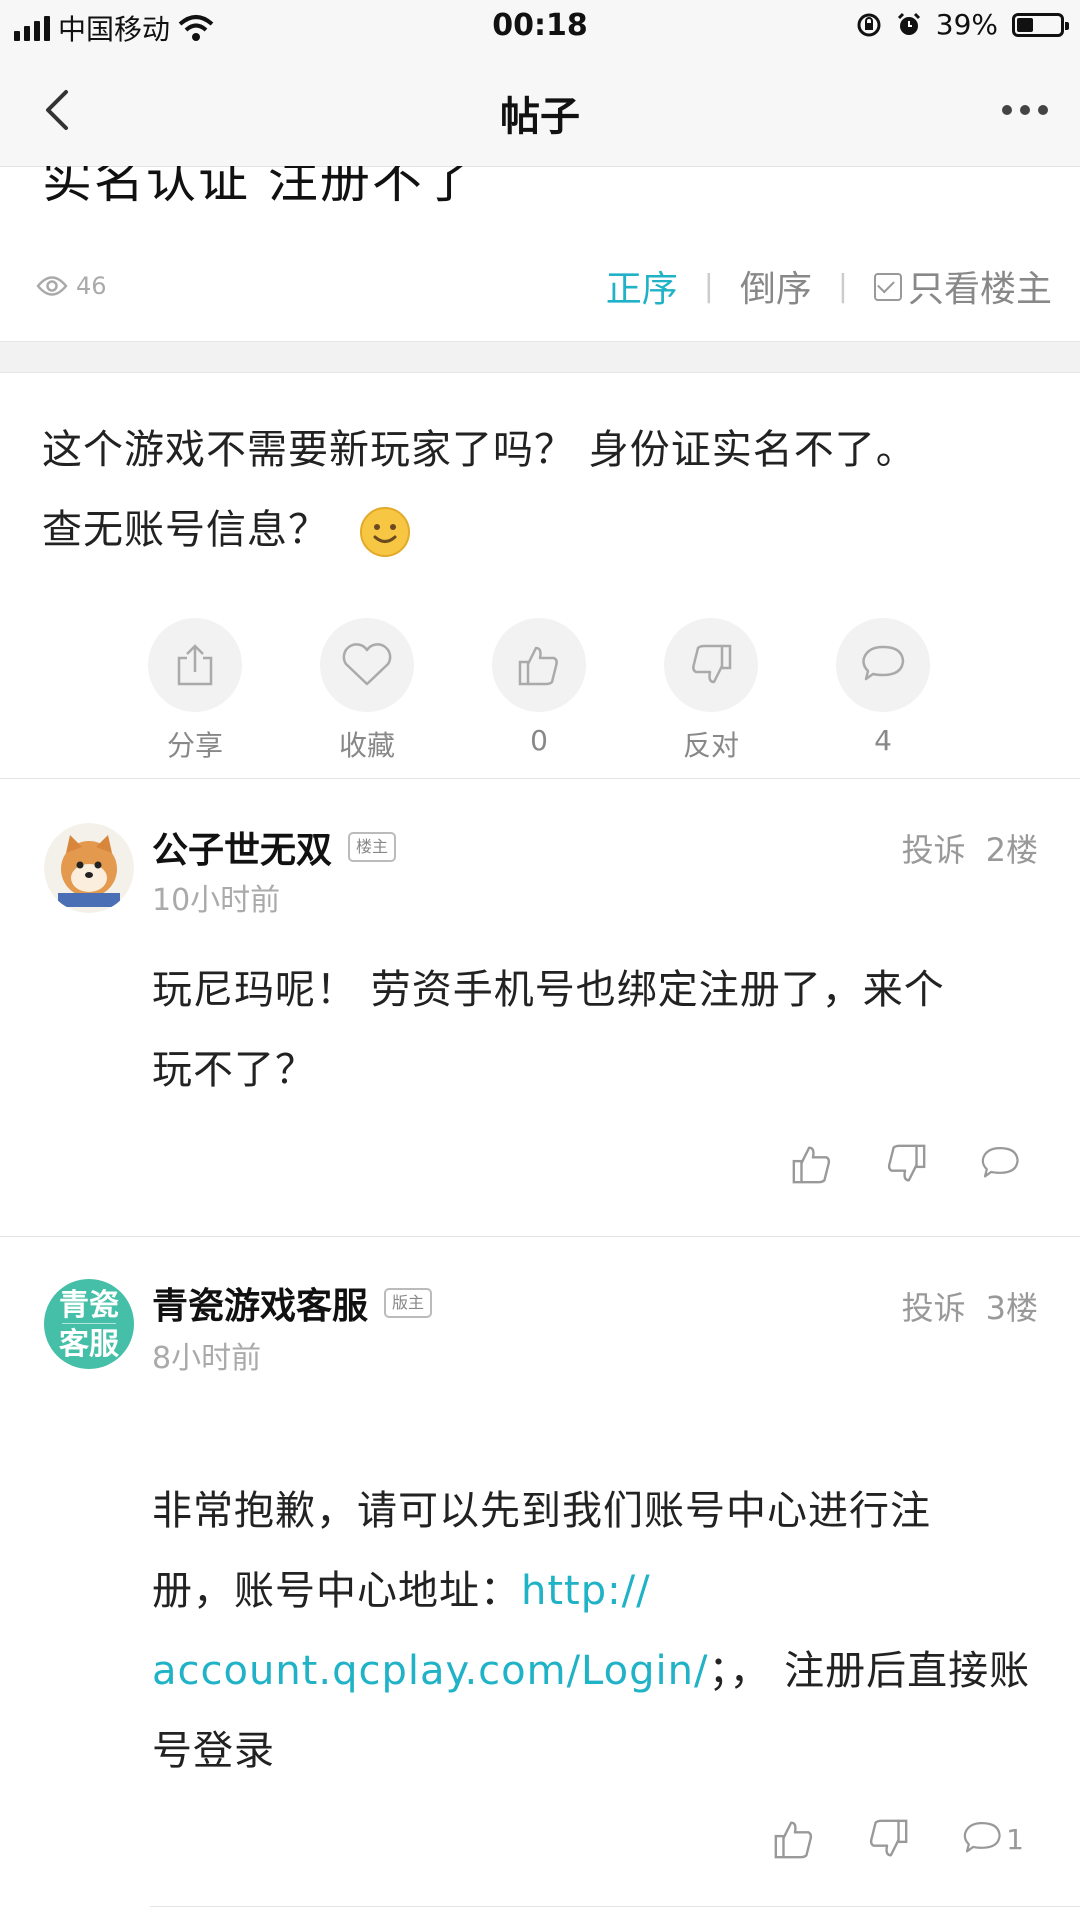 This screenshot has height=1920, width=1080. Describe the element at coordinates (430, 1671) in the screenshot. I see `account-center-link: account.qcplay.com/Login/` at that location.